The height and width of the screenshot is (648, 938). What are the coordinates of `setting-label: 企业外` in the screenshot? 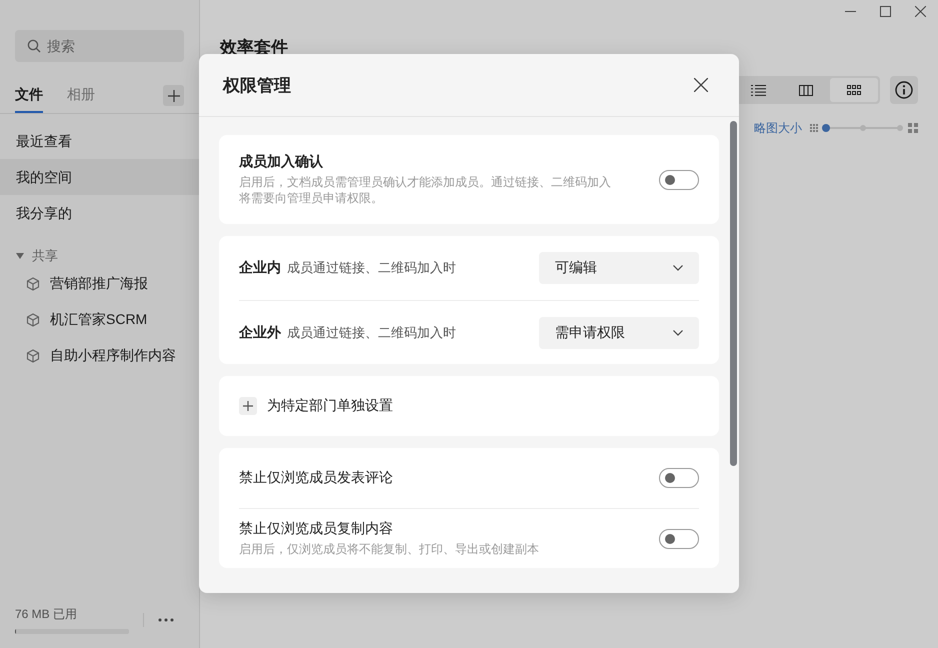 It's located at (260, 333).